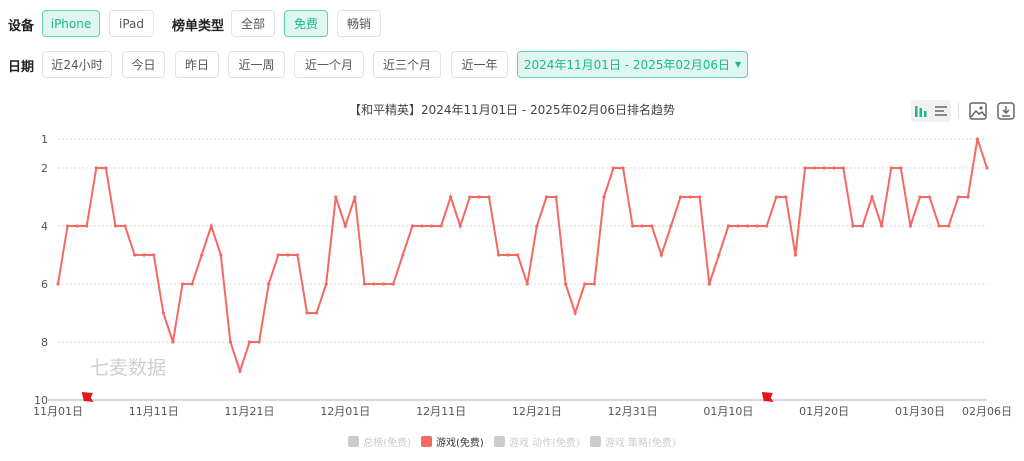 The height and width of the screenshot is (461, 1024). I want to click on legend-item: 总榜(免费), so click(379, 441).